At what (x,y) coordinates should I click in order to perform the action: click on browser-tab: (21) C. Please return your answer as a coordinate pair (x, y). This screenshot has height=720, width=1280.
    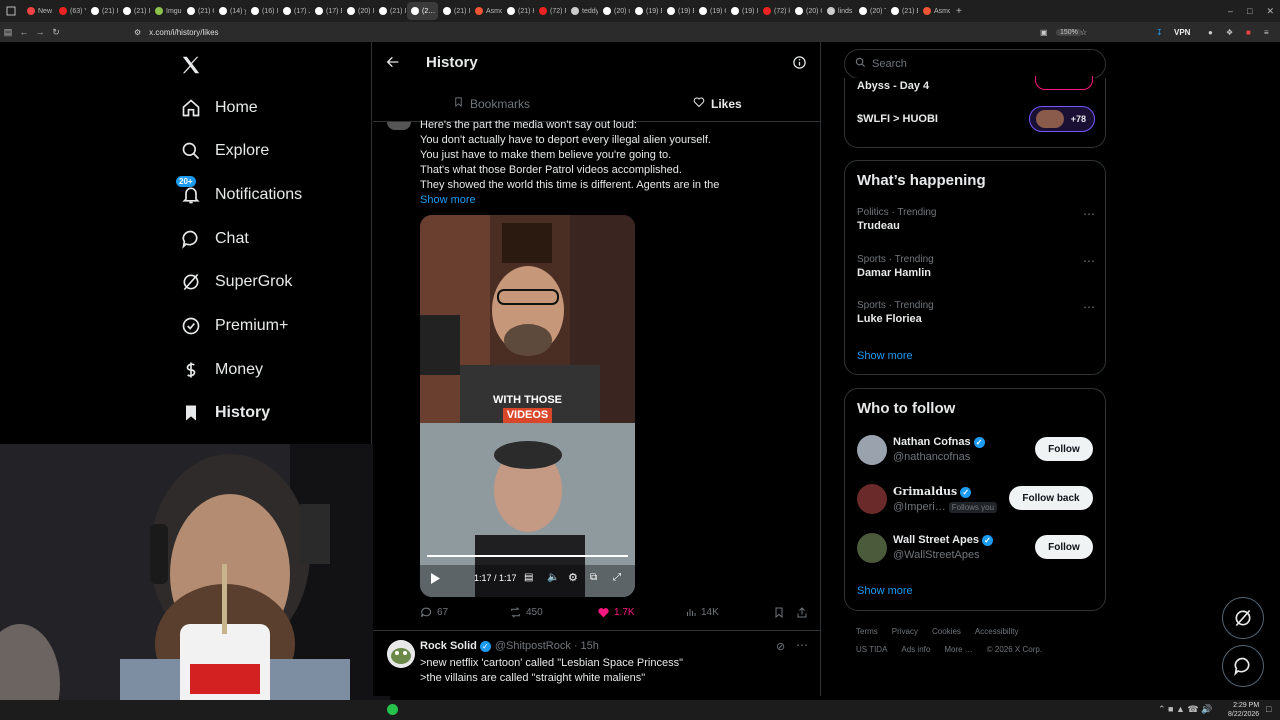
    Looking at the image, I should click on (198, 11).